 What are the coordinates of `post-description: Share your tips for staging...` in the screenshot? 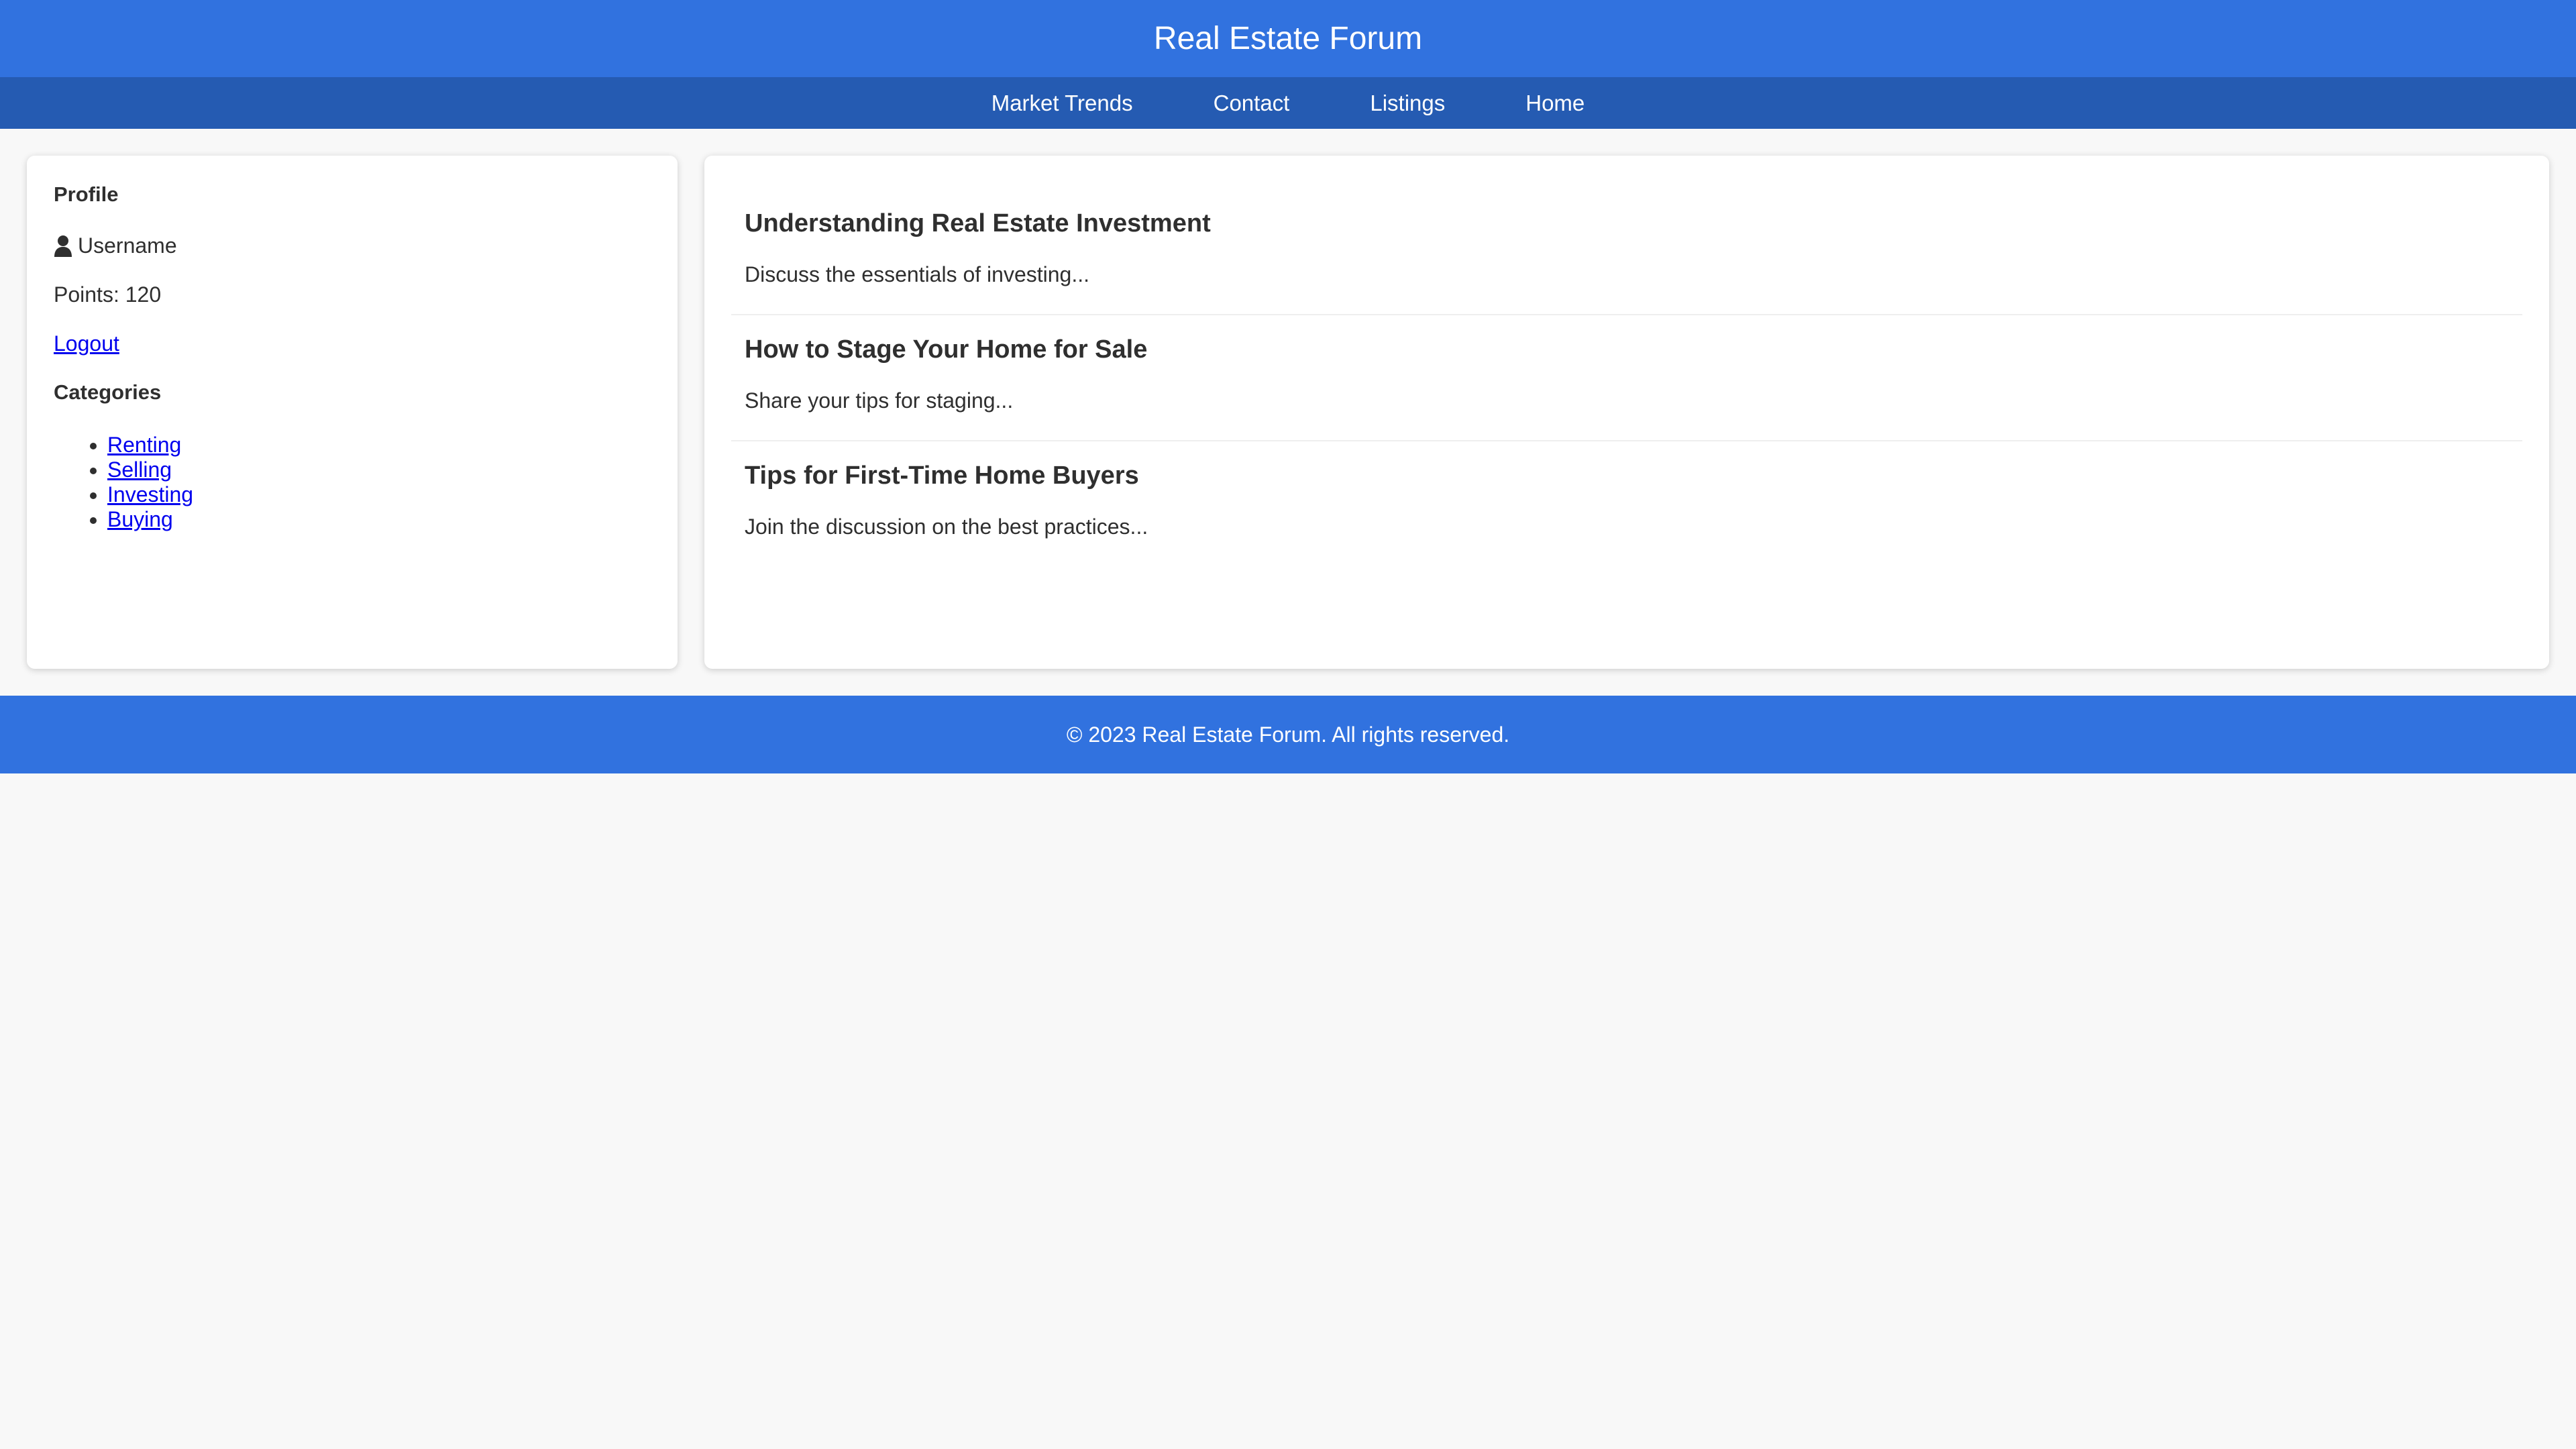 It's located at (879, 400).